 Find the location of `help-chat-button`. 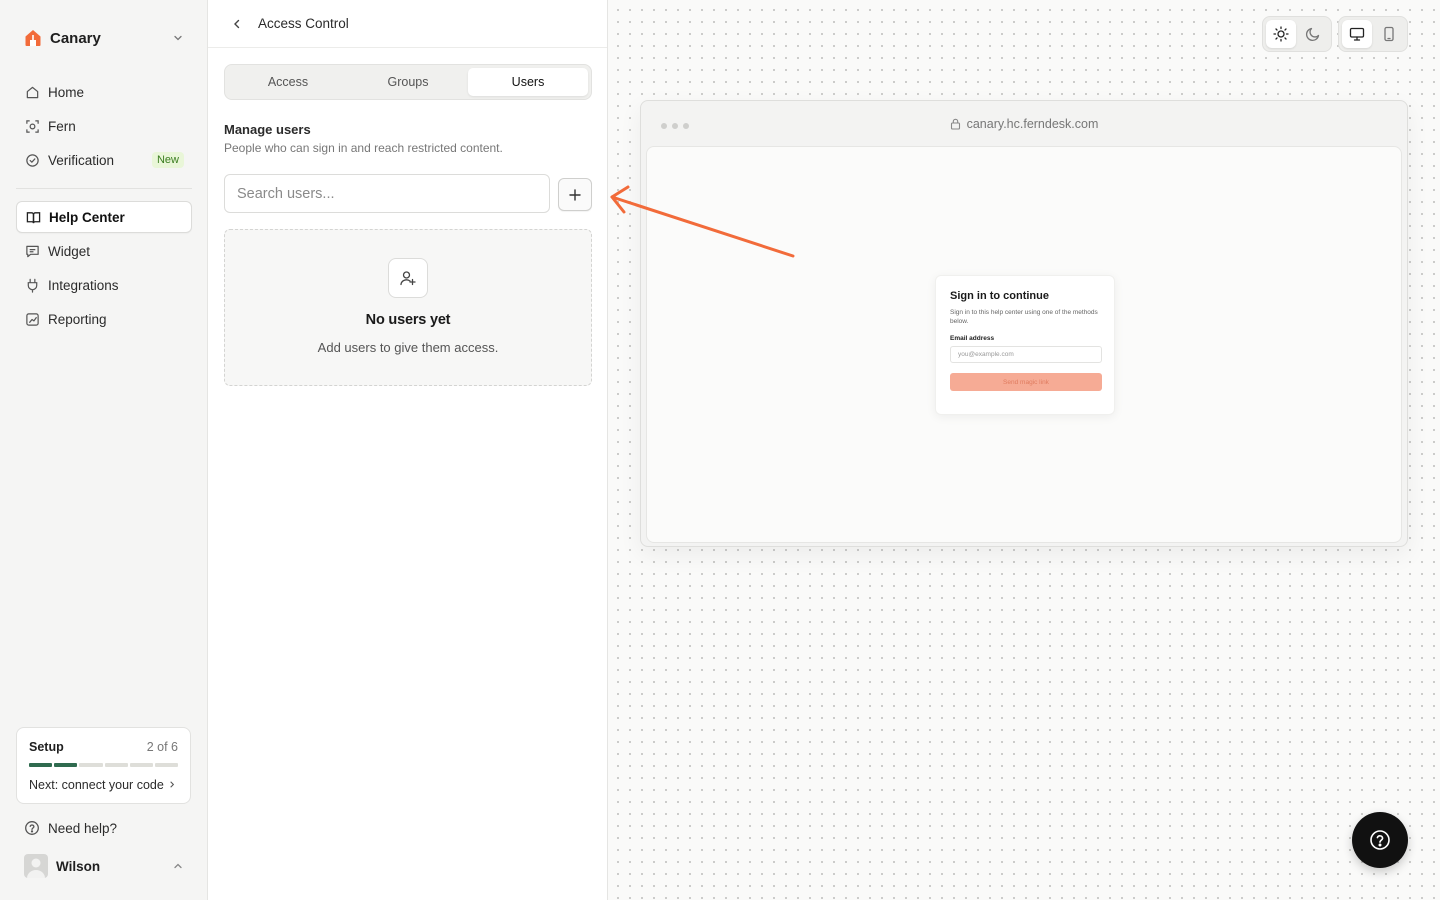

help-chat-button is located at coordinates (1380, 840).